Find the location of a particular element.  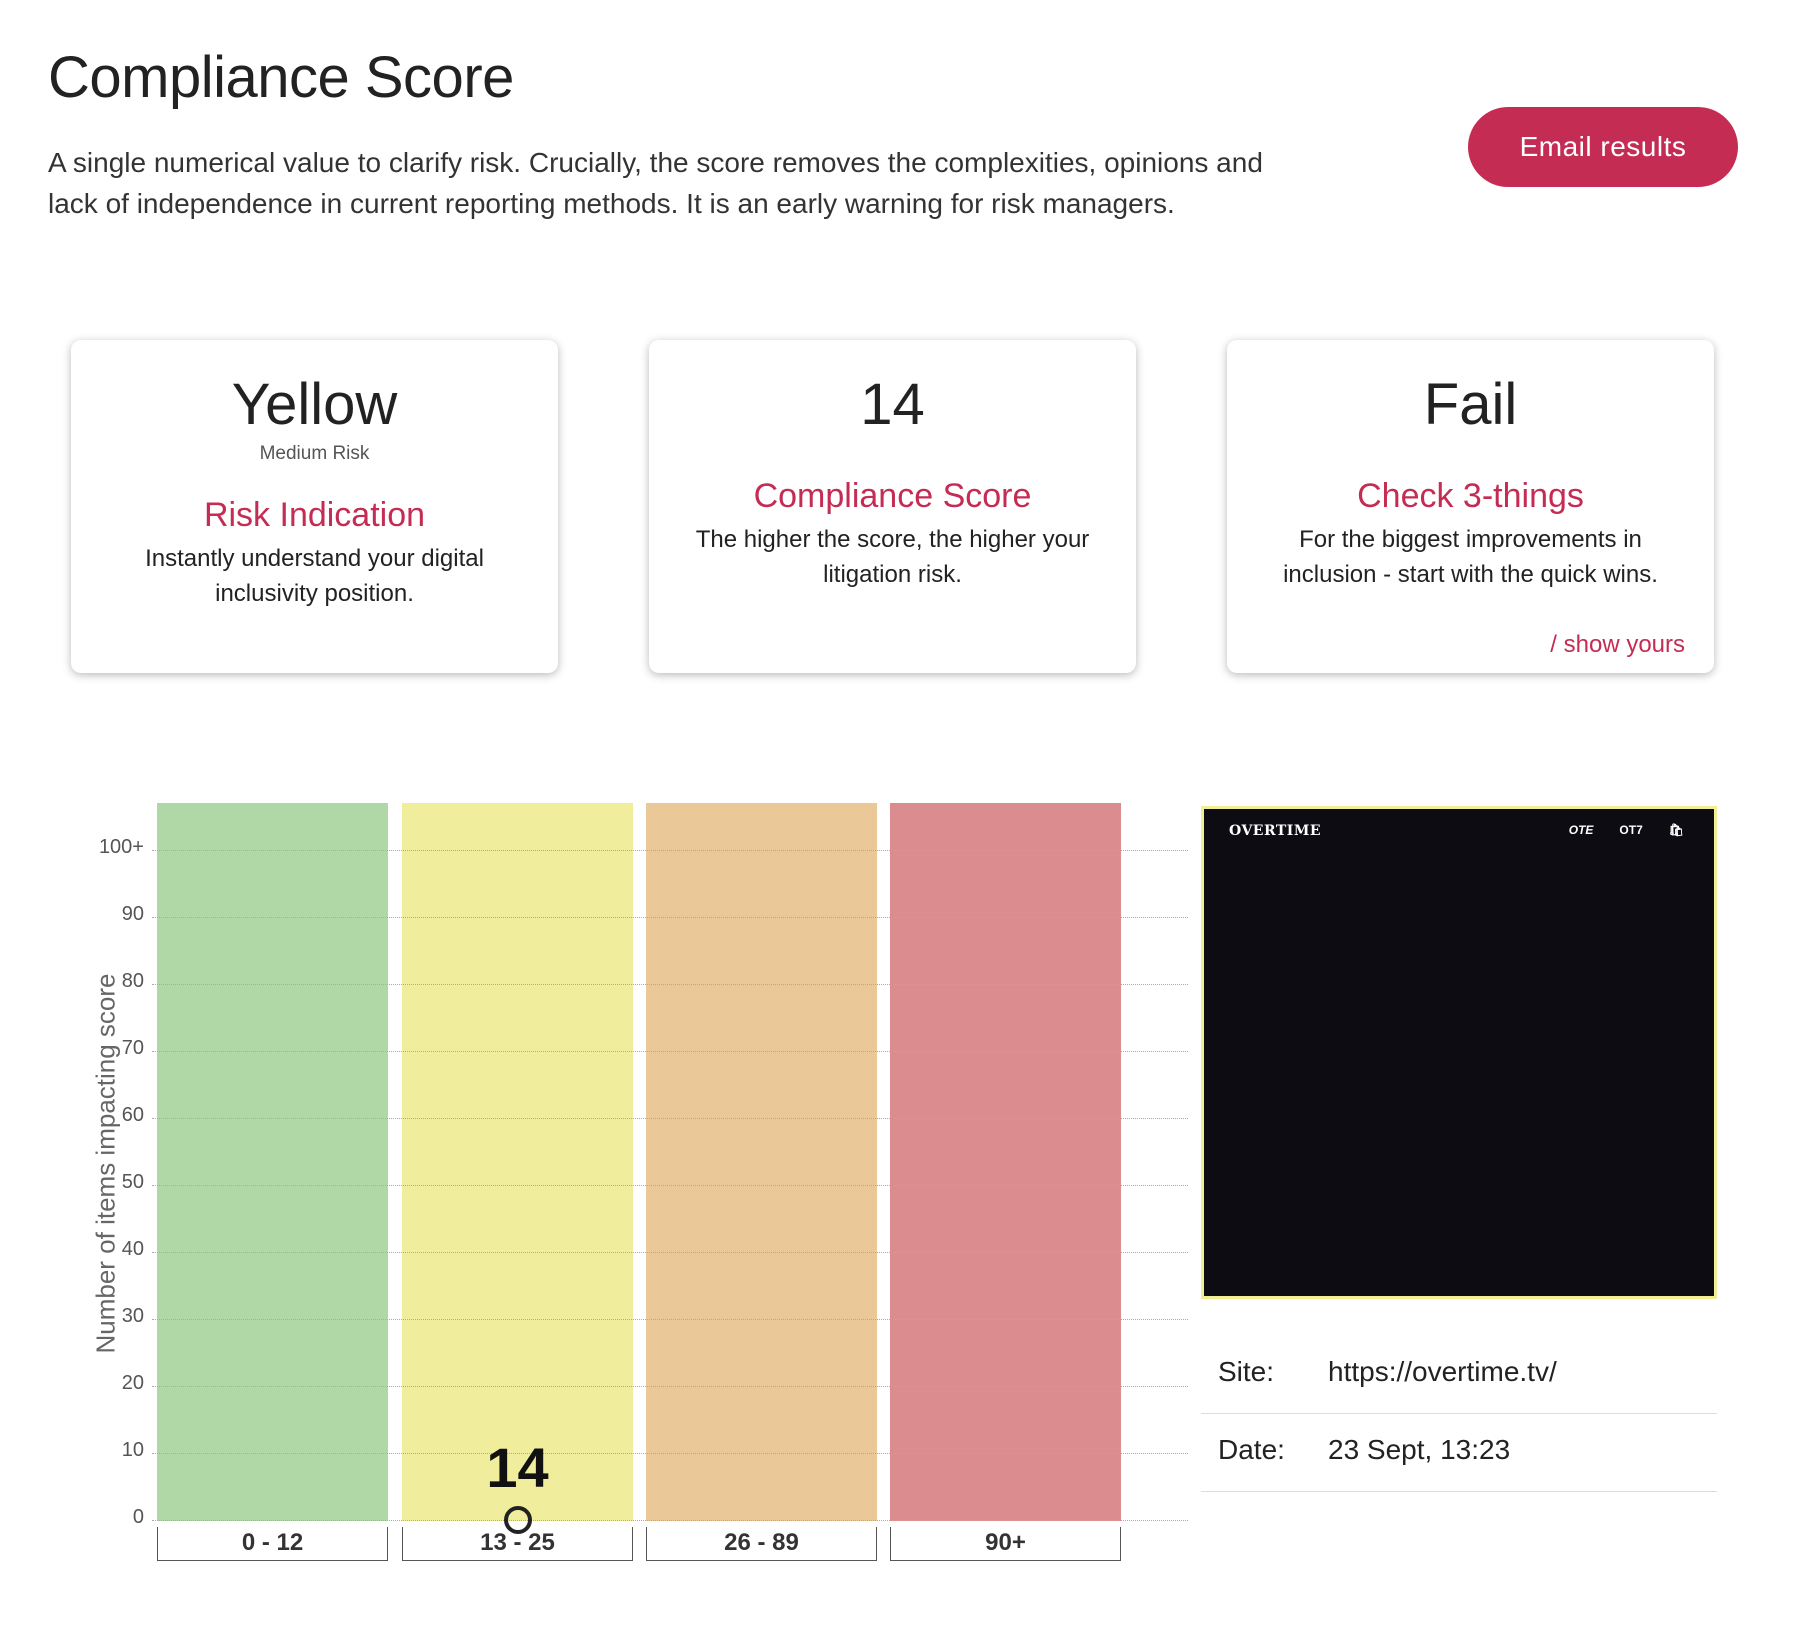

date-row: Date: 23 Sept, 13:23 is located at coordinates (1459, 1453).